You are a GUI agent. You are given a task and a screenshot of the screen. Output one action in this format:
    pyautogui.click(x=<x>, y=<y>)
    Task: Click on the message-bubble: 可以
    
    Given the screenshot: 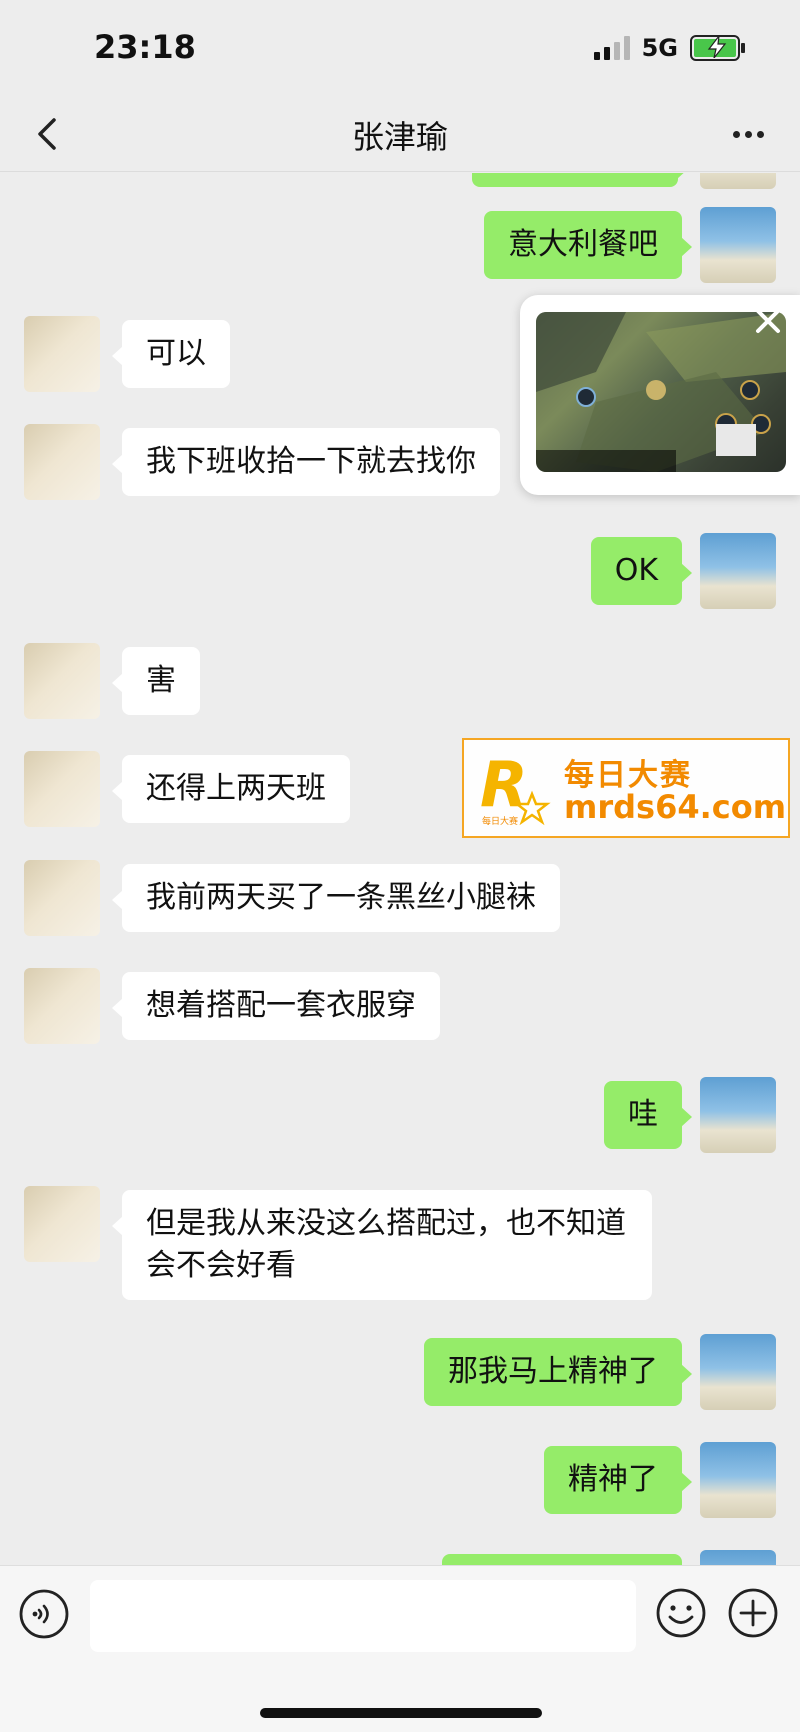 What is the action you would take?
    pyautogui.click(x=171, y=354)
    